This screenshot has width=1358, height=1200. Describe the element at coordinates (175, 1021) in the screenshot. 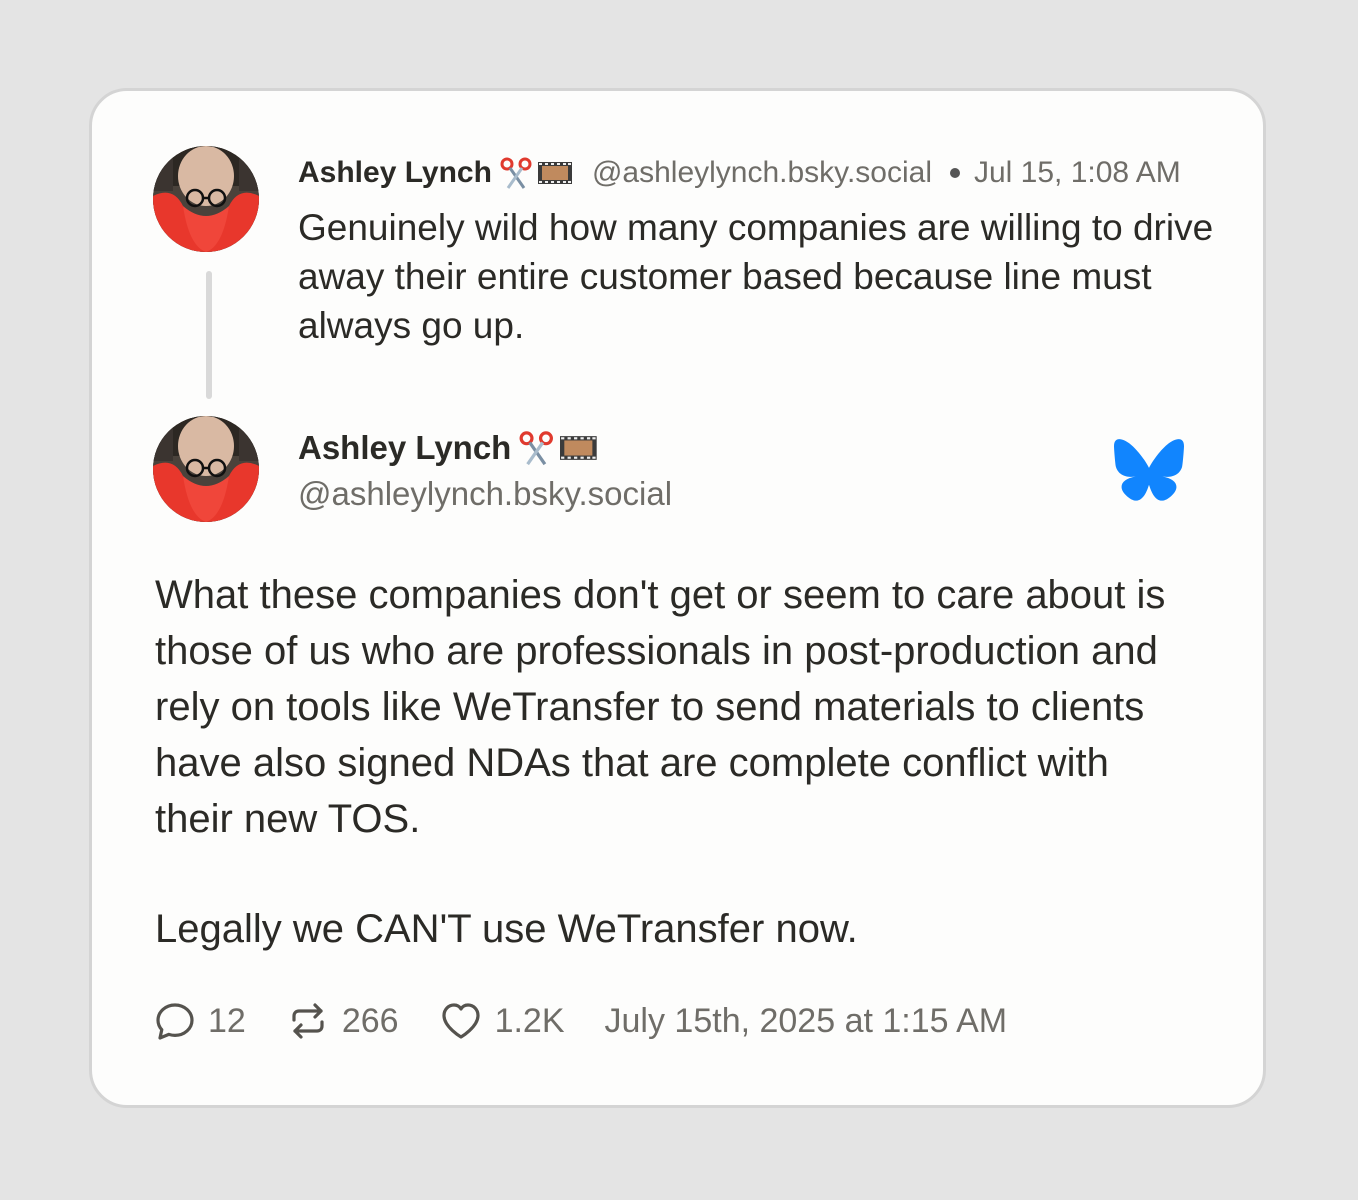

I see `speech-bubble-icon` at that location.